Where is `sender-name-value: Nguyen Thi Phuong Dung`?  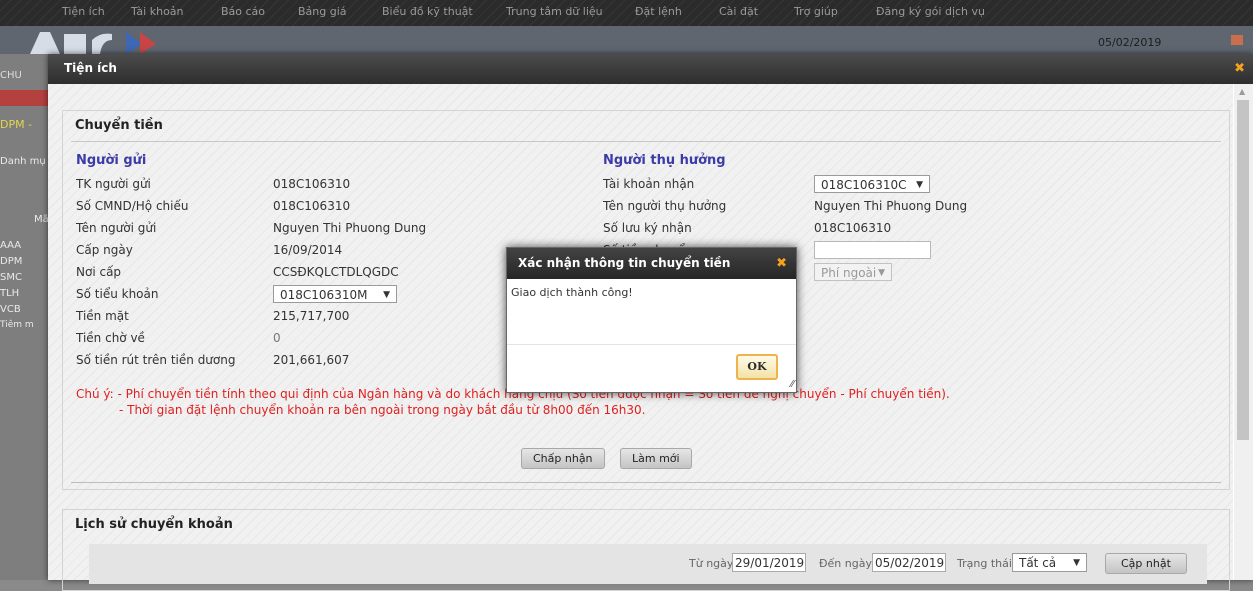
sender-name-value: Nguyen Thi Phuong Dung is located at coordinates (350, 228).